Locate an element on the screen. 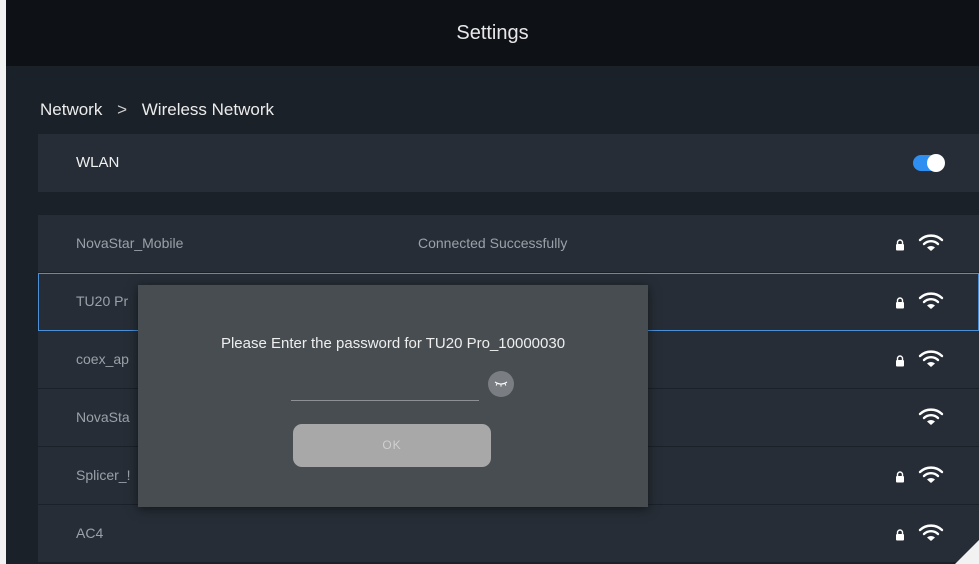 The height and width of the screenshot is (564, 979). network-item: AC4 is located at coordinates (508, 534).